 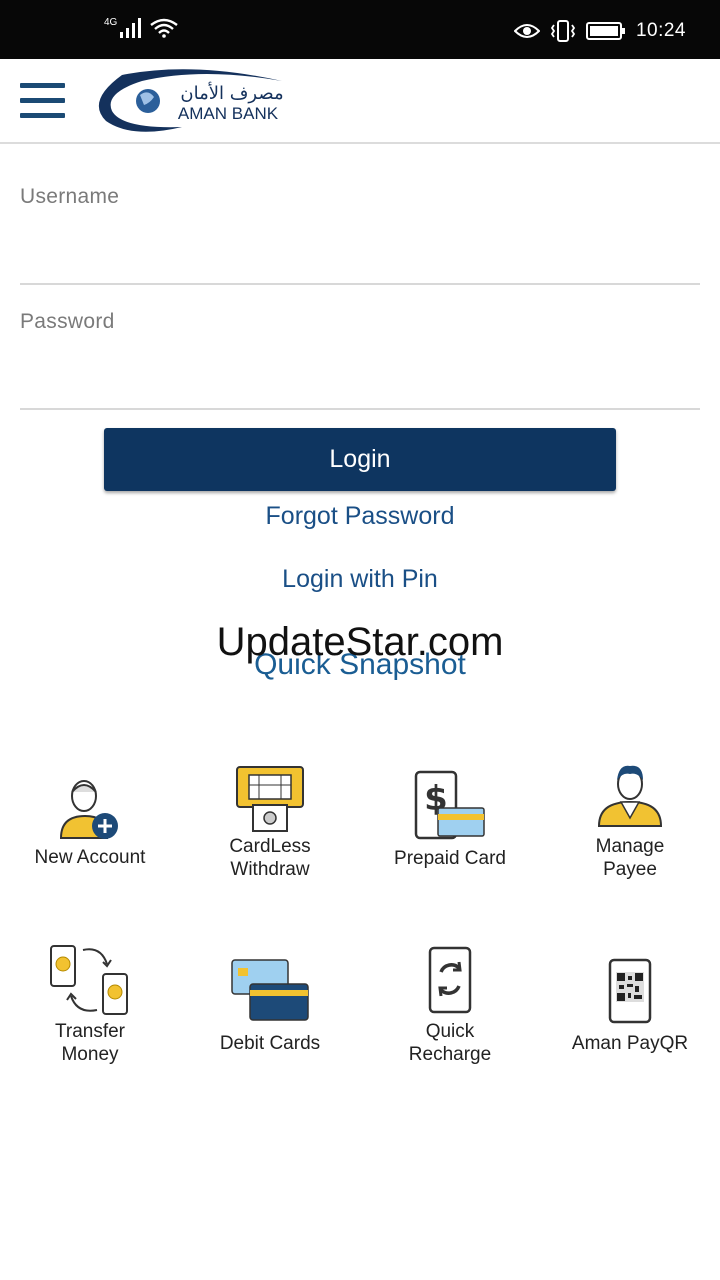 I want to click on quick-recharge-label: Quick Recharge, so click(x=450, y=1043).